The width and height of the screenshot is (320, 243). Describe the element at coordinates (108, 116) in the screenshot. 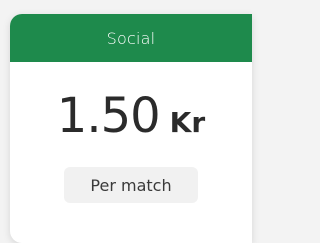

I see `price-amount: 1.50` at that location.